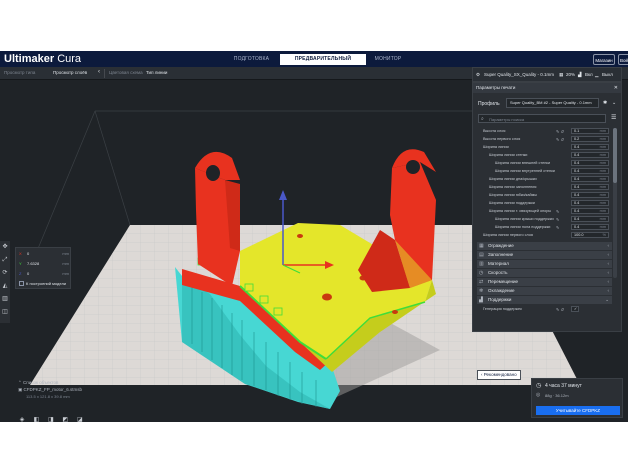  I want to click on y-coordinate-value: 7.6328, so click(33, 263).